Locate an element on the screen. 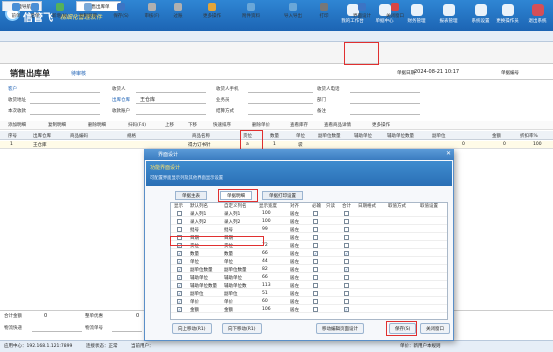  remark-field is located at coordinates (385, 114).